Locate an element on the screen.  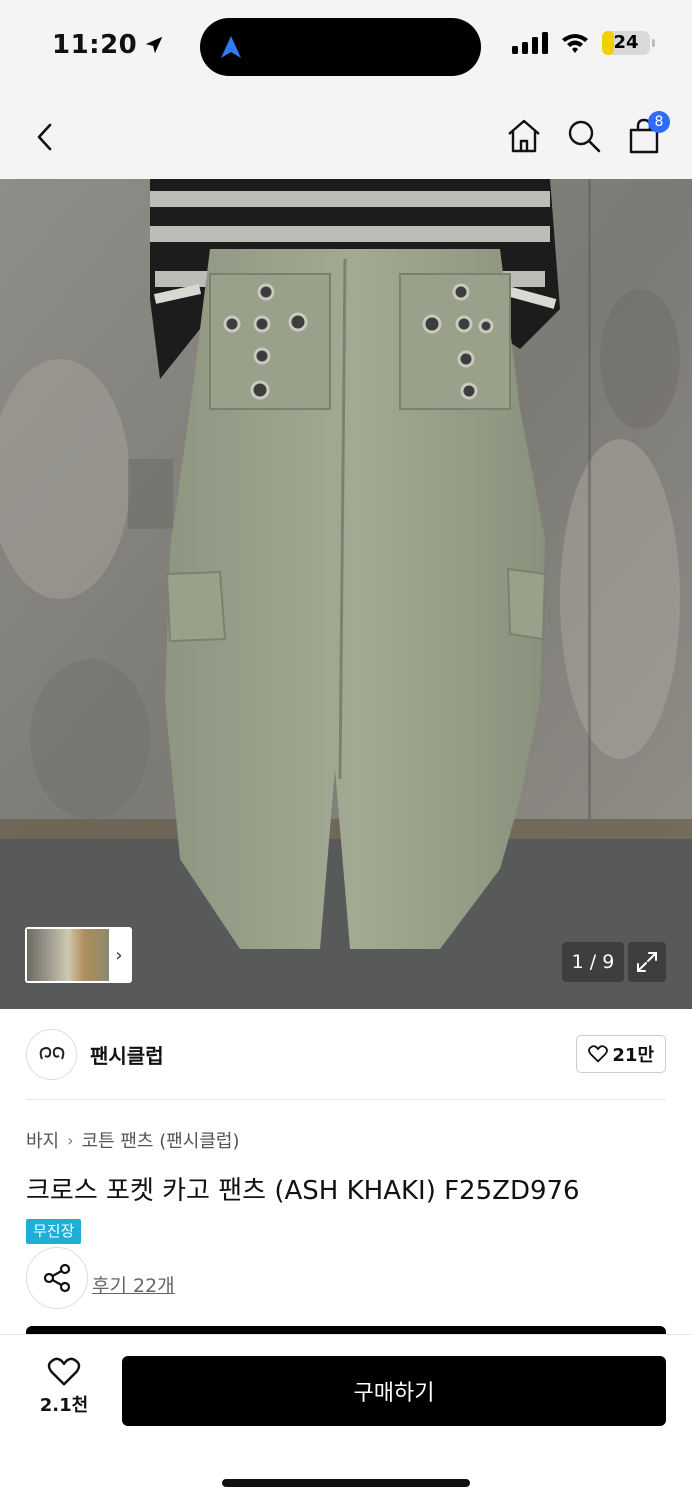
nav-actions: 8 is located at coordinates (588, 133).